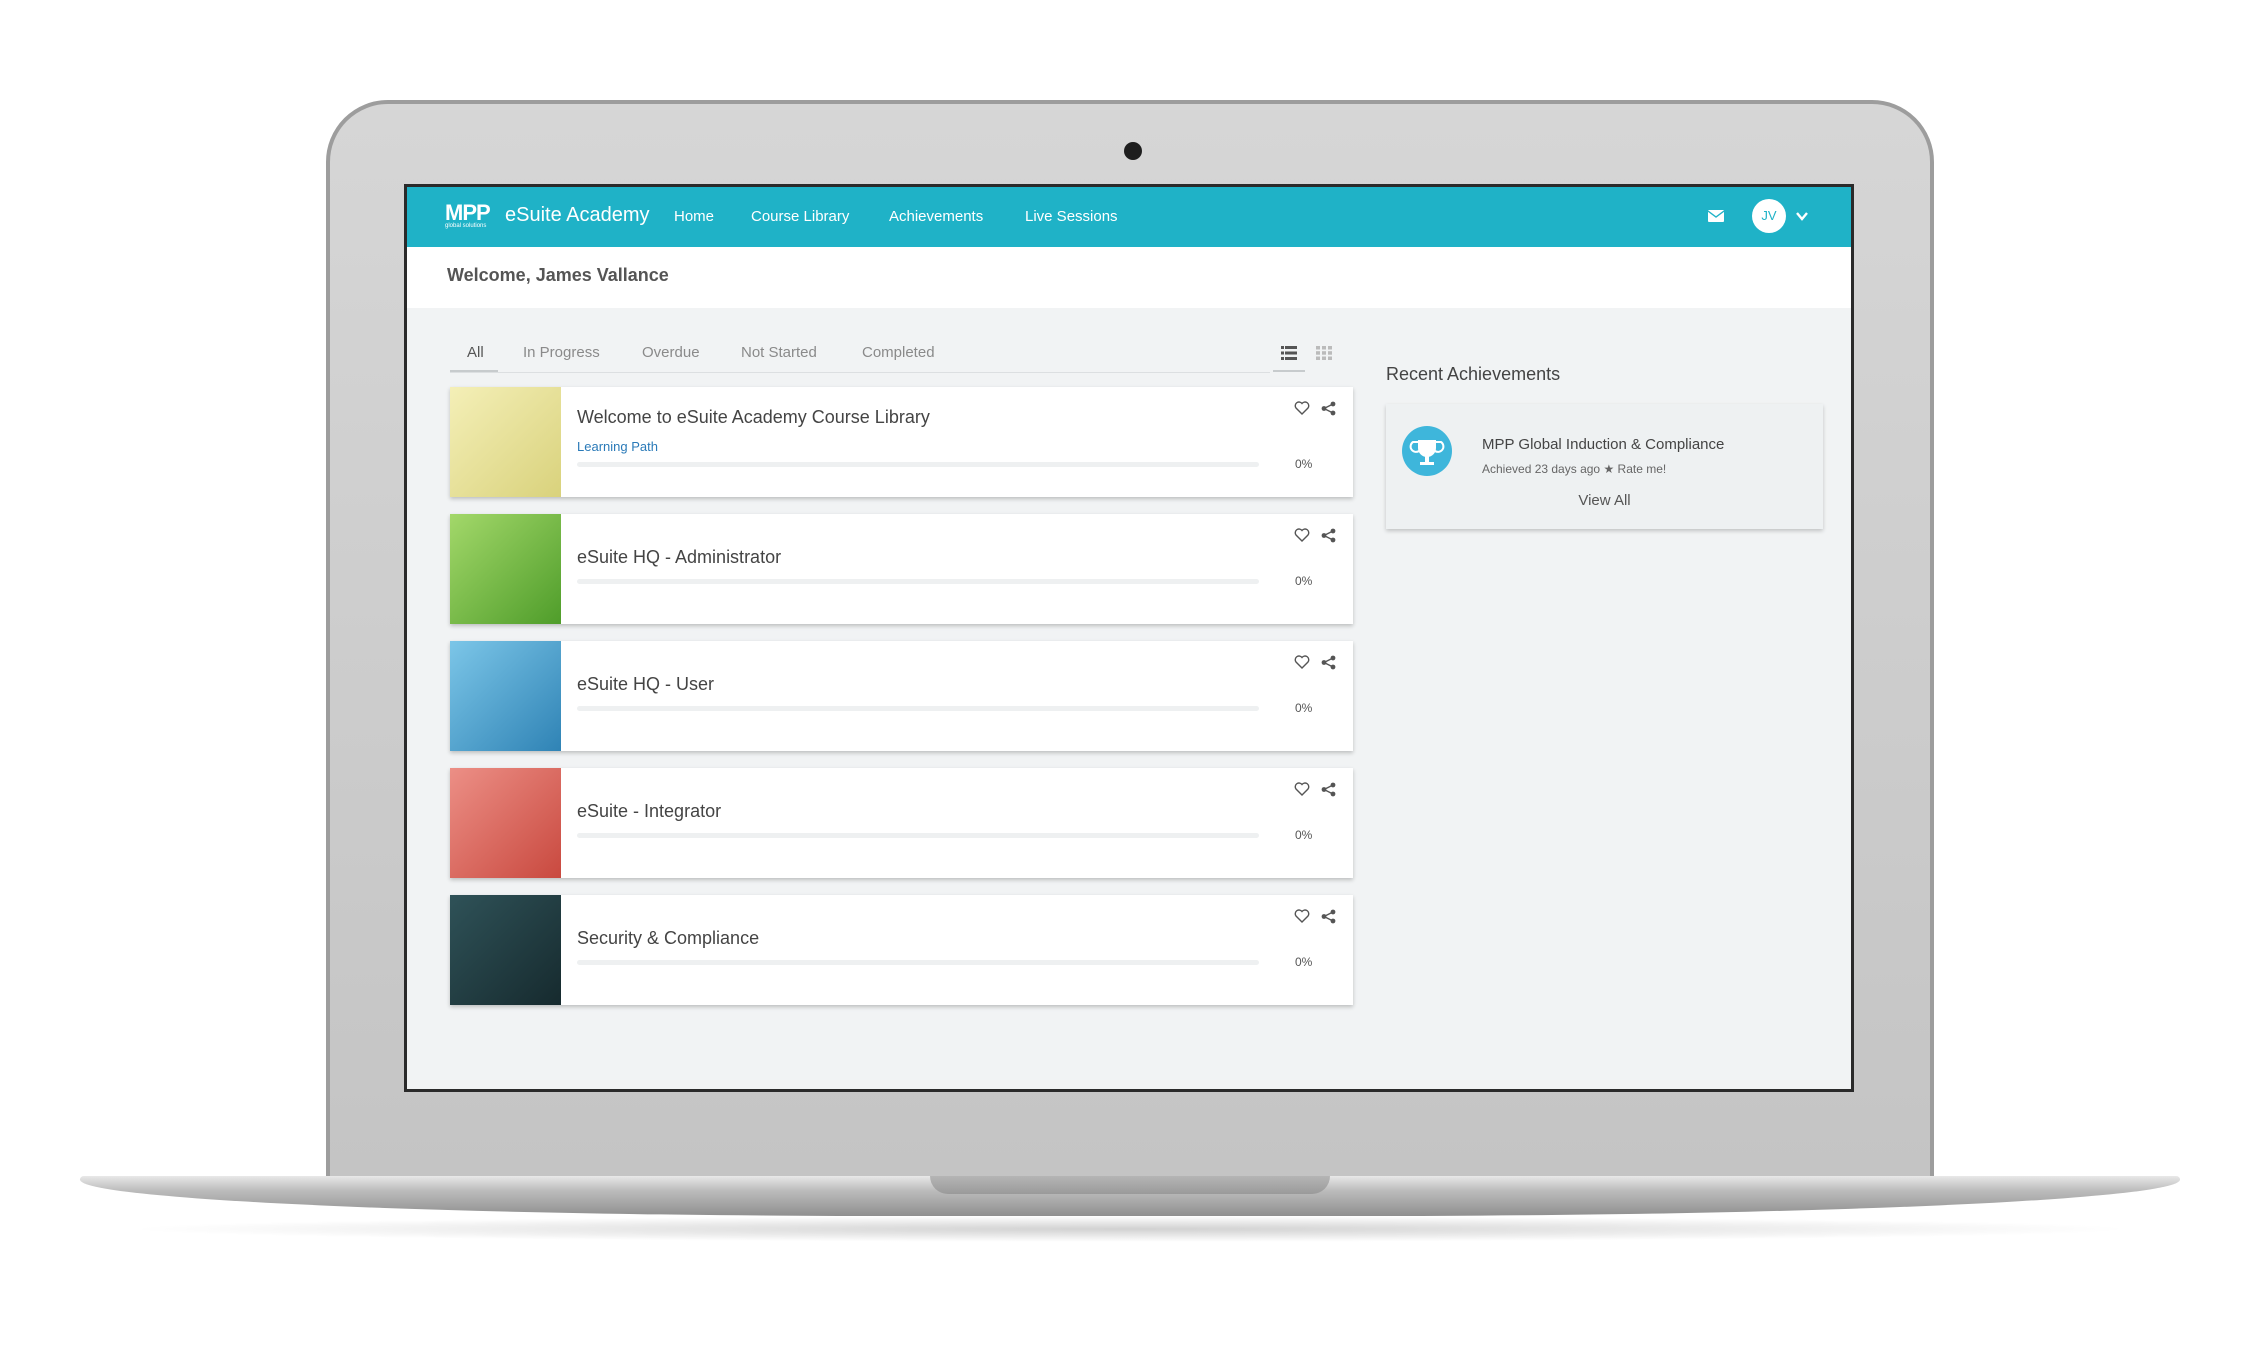 This screenshot has width=2251, height=1358. Describe the element at coordinates (901, 950) in the screenshot. I see `course-card: Security & Compliance 0%` at that location.